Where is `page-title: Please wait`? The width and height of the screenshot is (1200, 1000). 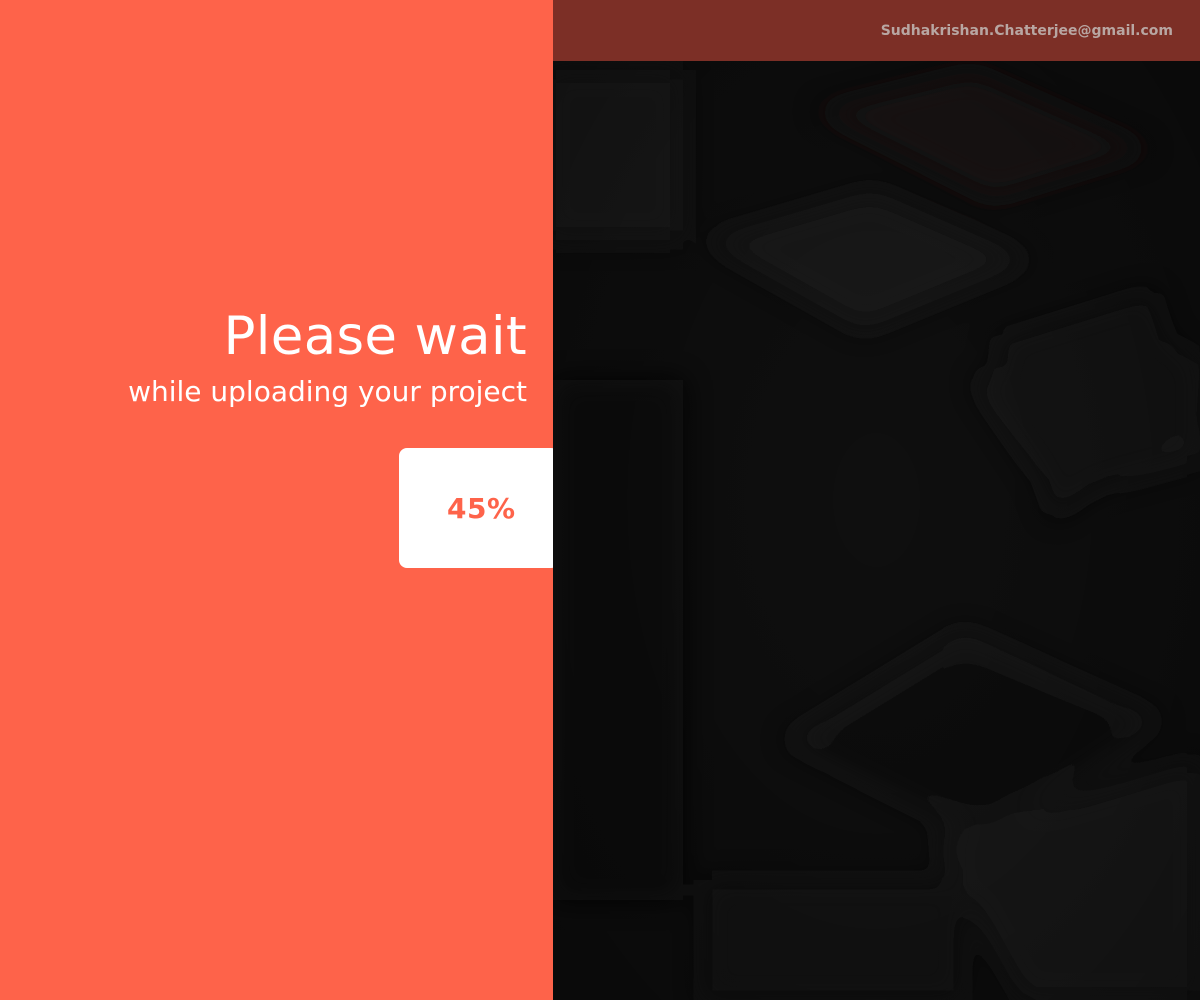 page-title: Please wait is located at coordinates (375, 336).